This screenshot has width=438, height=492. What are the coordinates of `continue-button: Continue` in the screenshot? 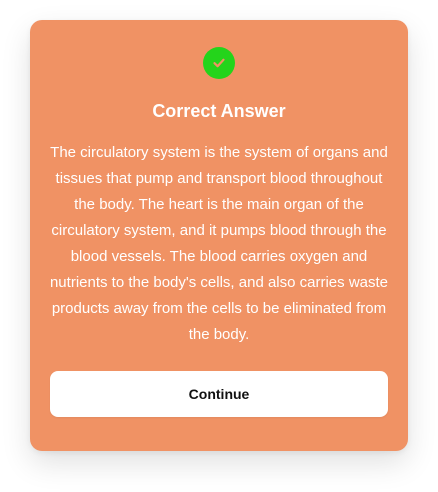 It's located at (219, 394).